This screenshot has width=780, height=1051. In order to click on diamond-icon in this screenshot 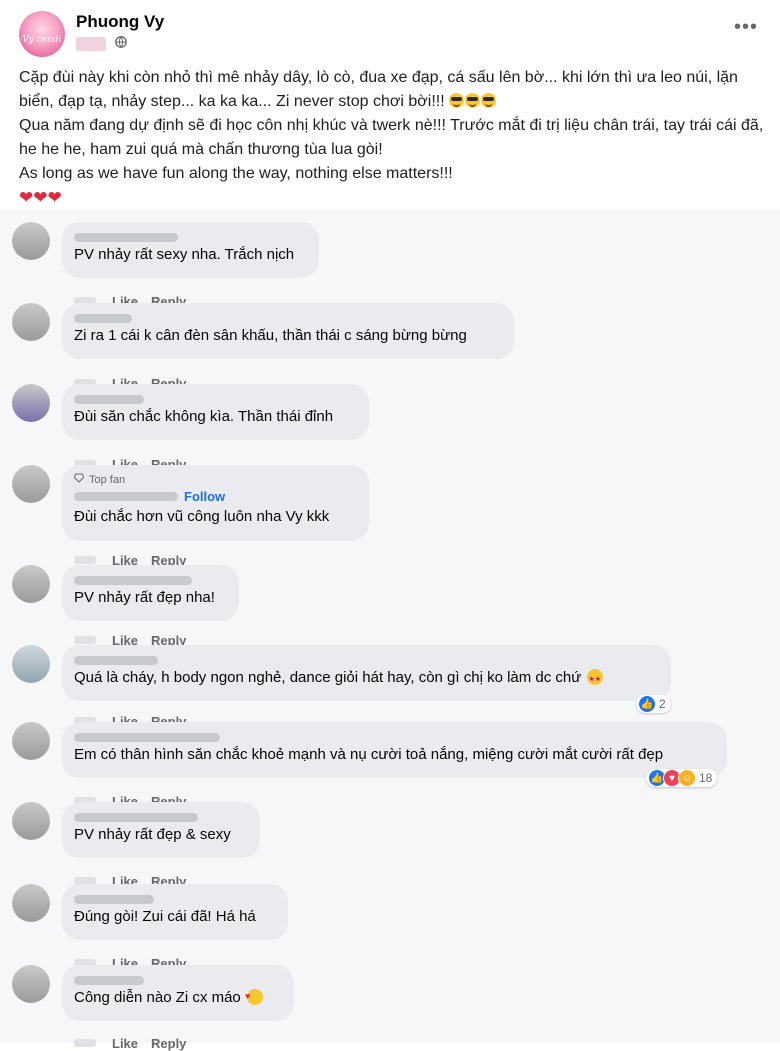, I will do `click(79, 479)`.